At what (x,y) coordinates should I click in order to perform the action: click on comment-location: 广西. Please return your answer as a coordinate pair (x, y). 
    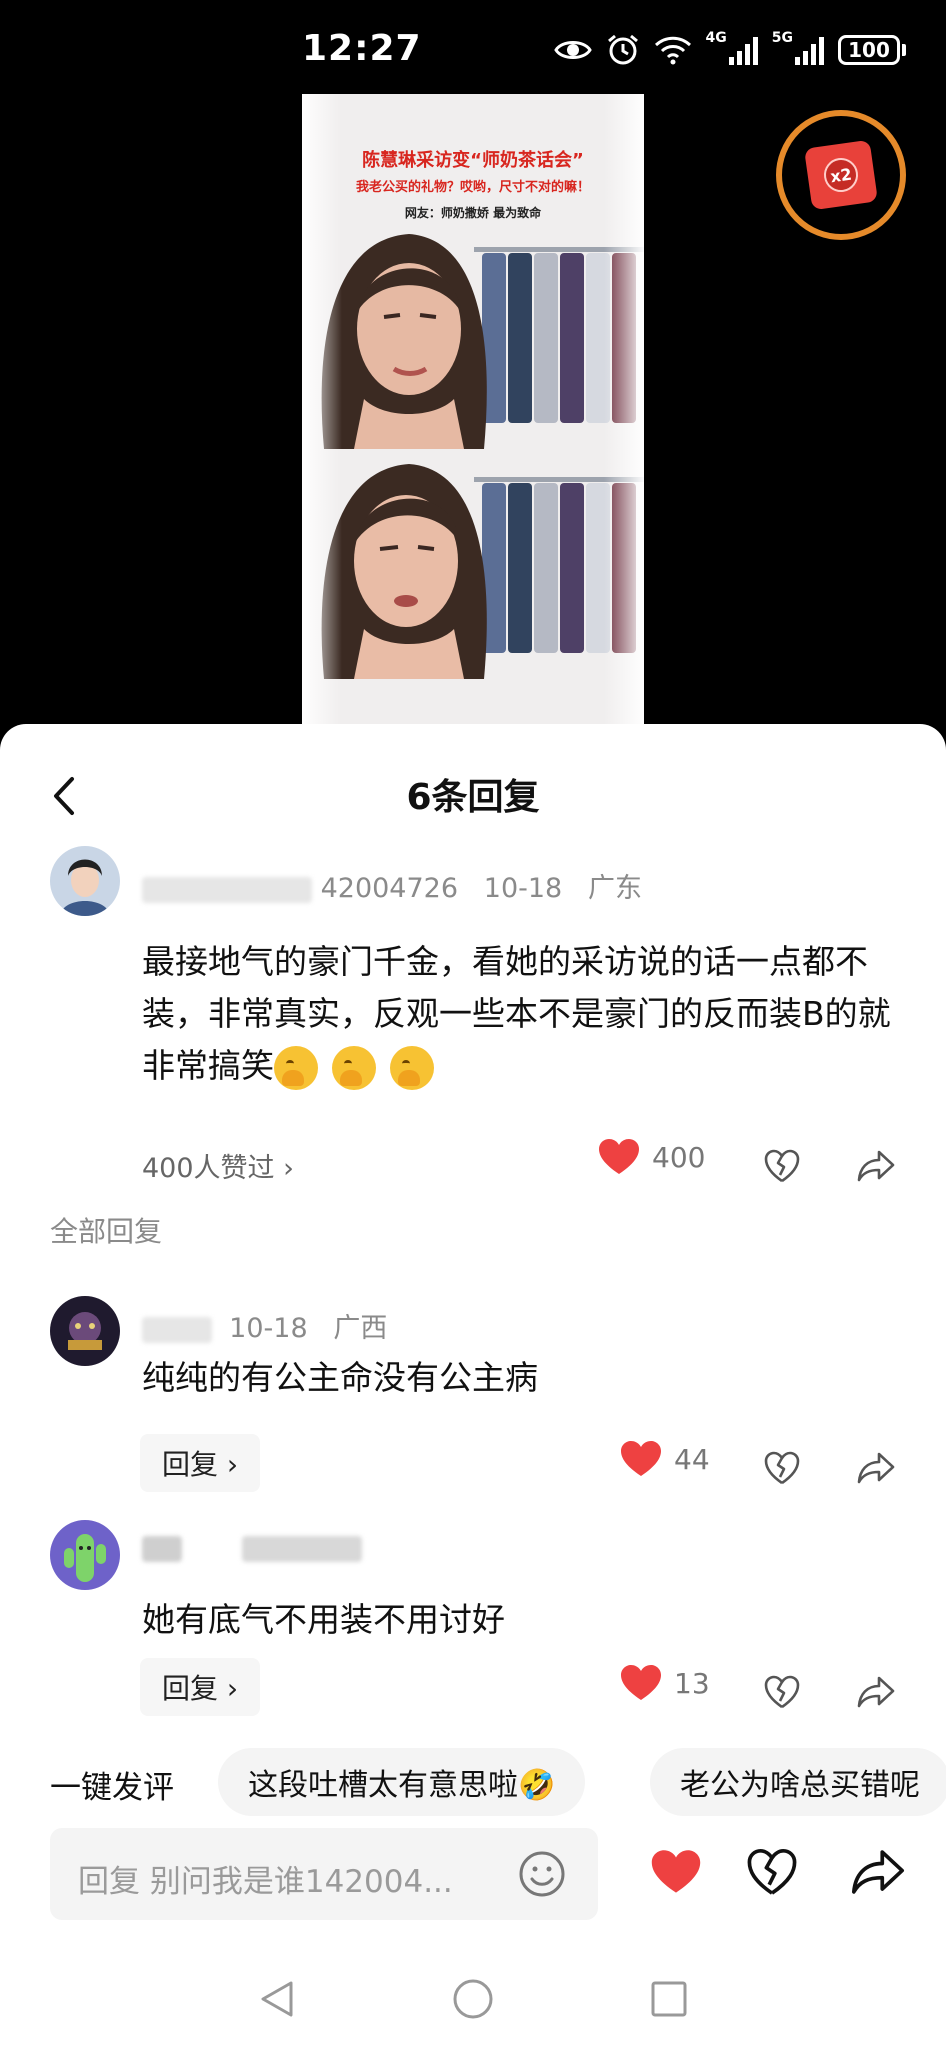
    Looking at the image, I should click on (360, 1328).